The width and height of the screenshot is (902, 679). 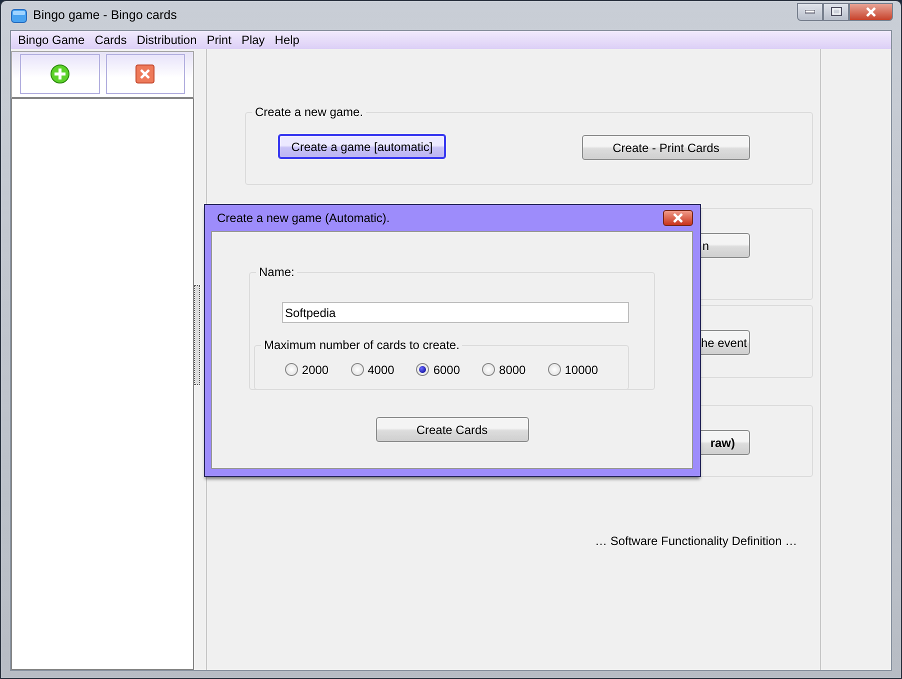 I want to click on plus-icon, so click(x=60, y=74).